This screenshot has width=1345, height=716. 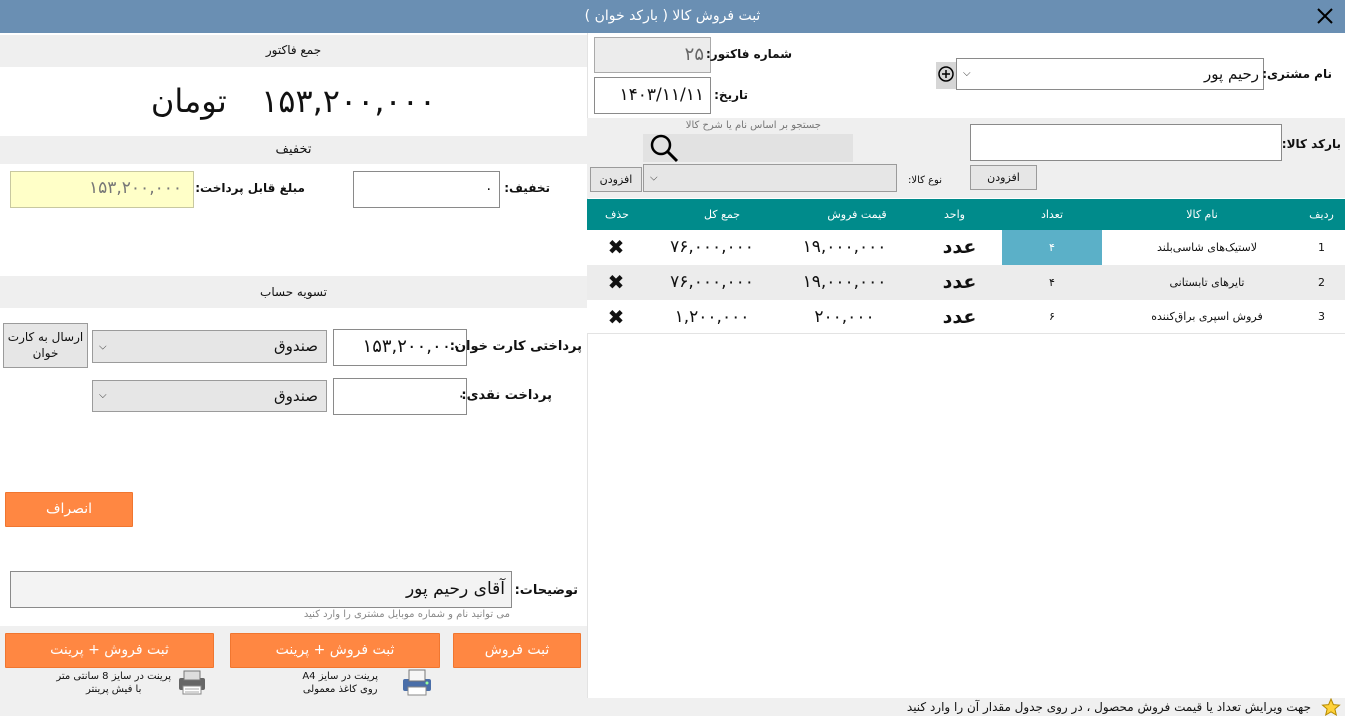 What do you see at coordinates (1052, 214) in the screenshot?
I see `col-qty: تعداد` at bounding box center [1052, 214].